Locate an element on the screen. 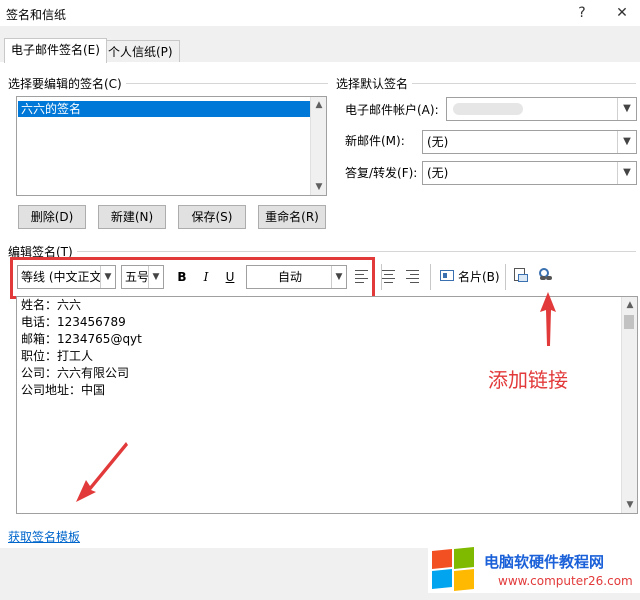 The width and height of the screenshot is (640, 600). align-center-icon is located at coordinates (388, 276).